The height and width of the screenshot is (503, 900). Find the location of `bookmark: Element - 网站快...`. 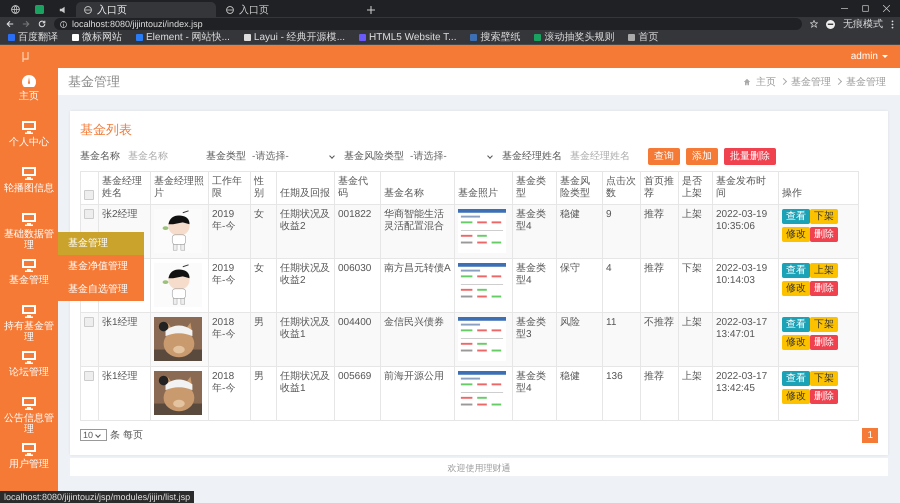

bookmark: Element - 网站快... is located at coordinates (183, 38).